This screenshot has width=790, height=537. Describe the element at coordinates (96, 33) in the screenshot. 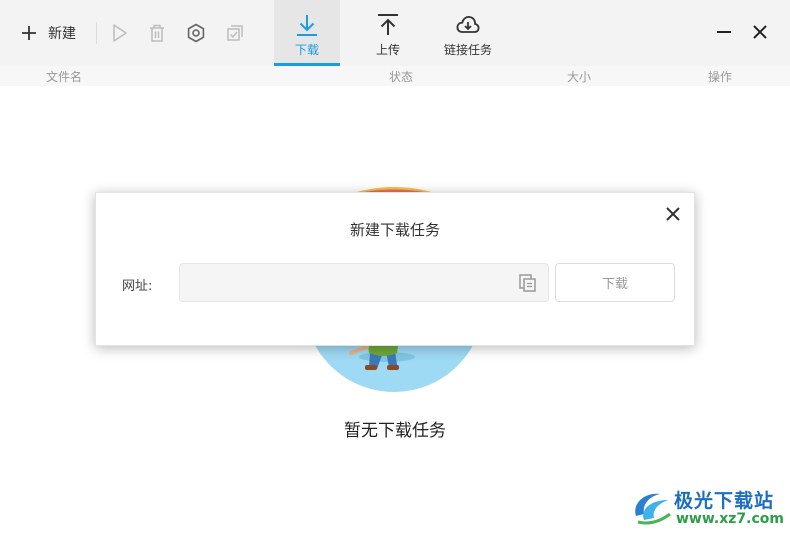

I see `toolbar-divider` at that location.